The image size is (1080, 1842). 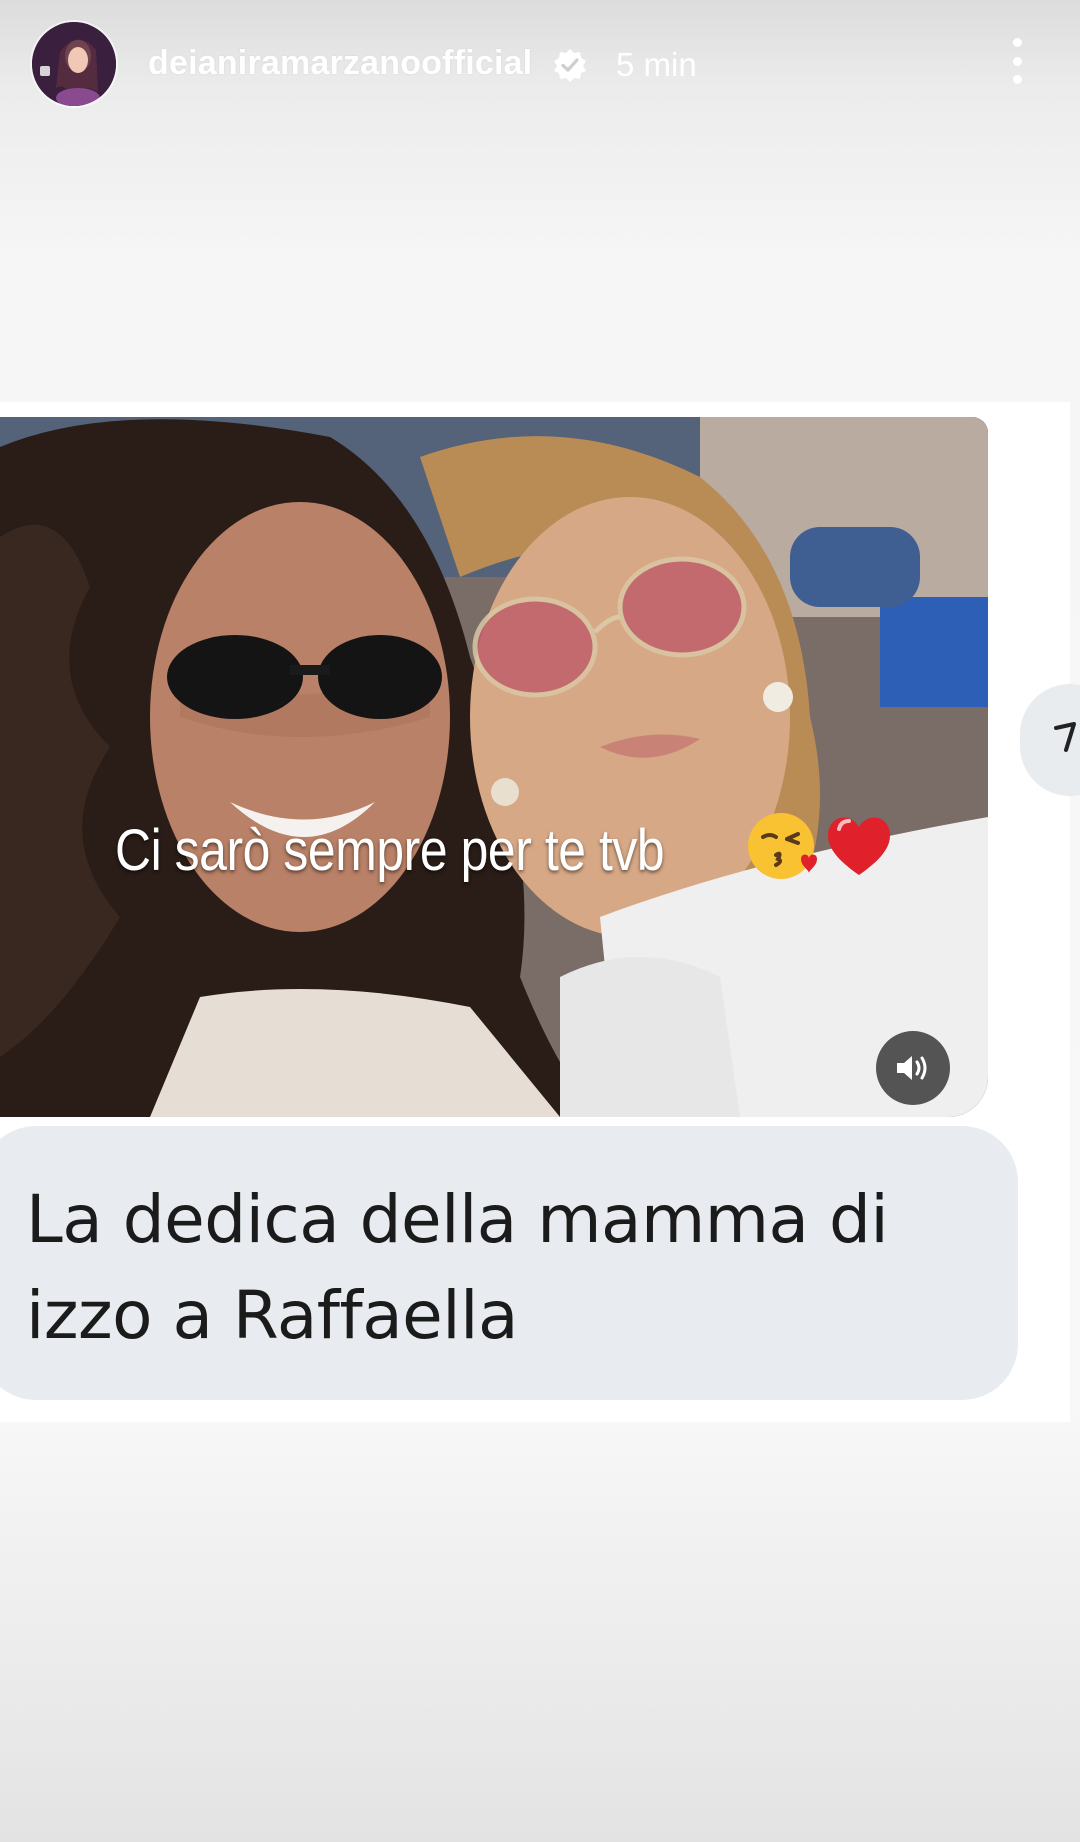 I want to click on post-timestamp: 5 min, so click(x=656, y=64).